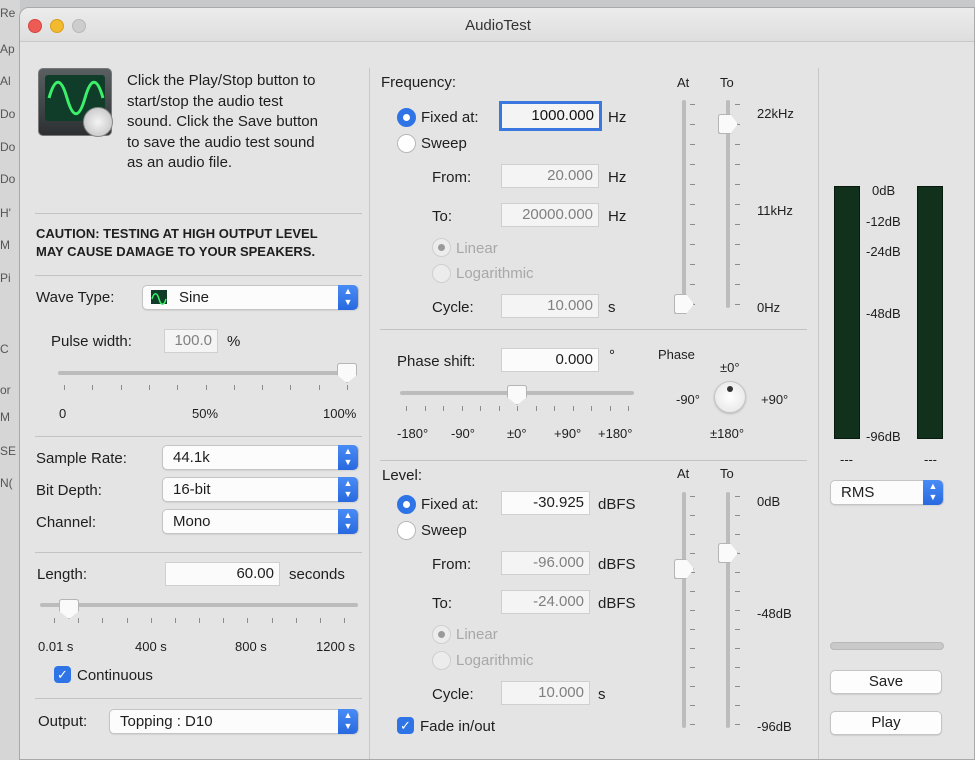 This screenshot has width=975, height=760. Describe the element at coordinates (684, 204) in the screenshot. I see `frequency-at-slider-track` at that location.